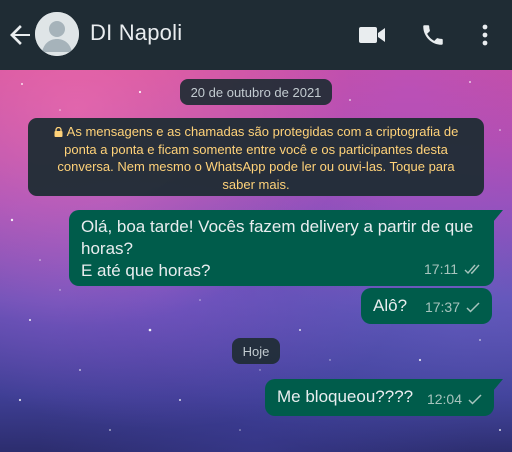  I want to click on message-time: 12:04, so click(444, 399).